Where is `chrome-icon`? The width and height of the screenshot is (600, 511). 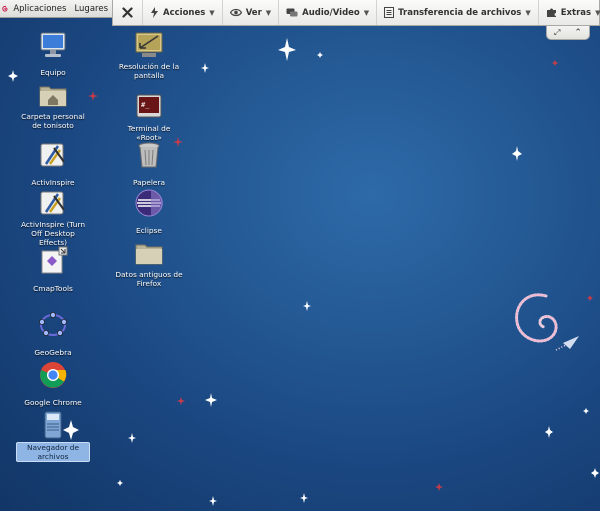 chrome-icon is located at coordinates (53, 375).